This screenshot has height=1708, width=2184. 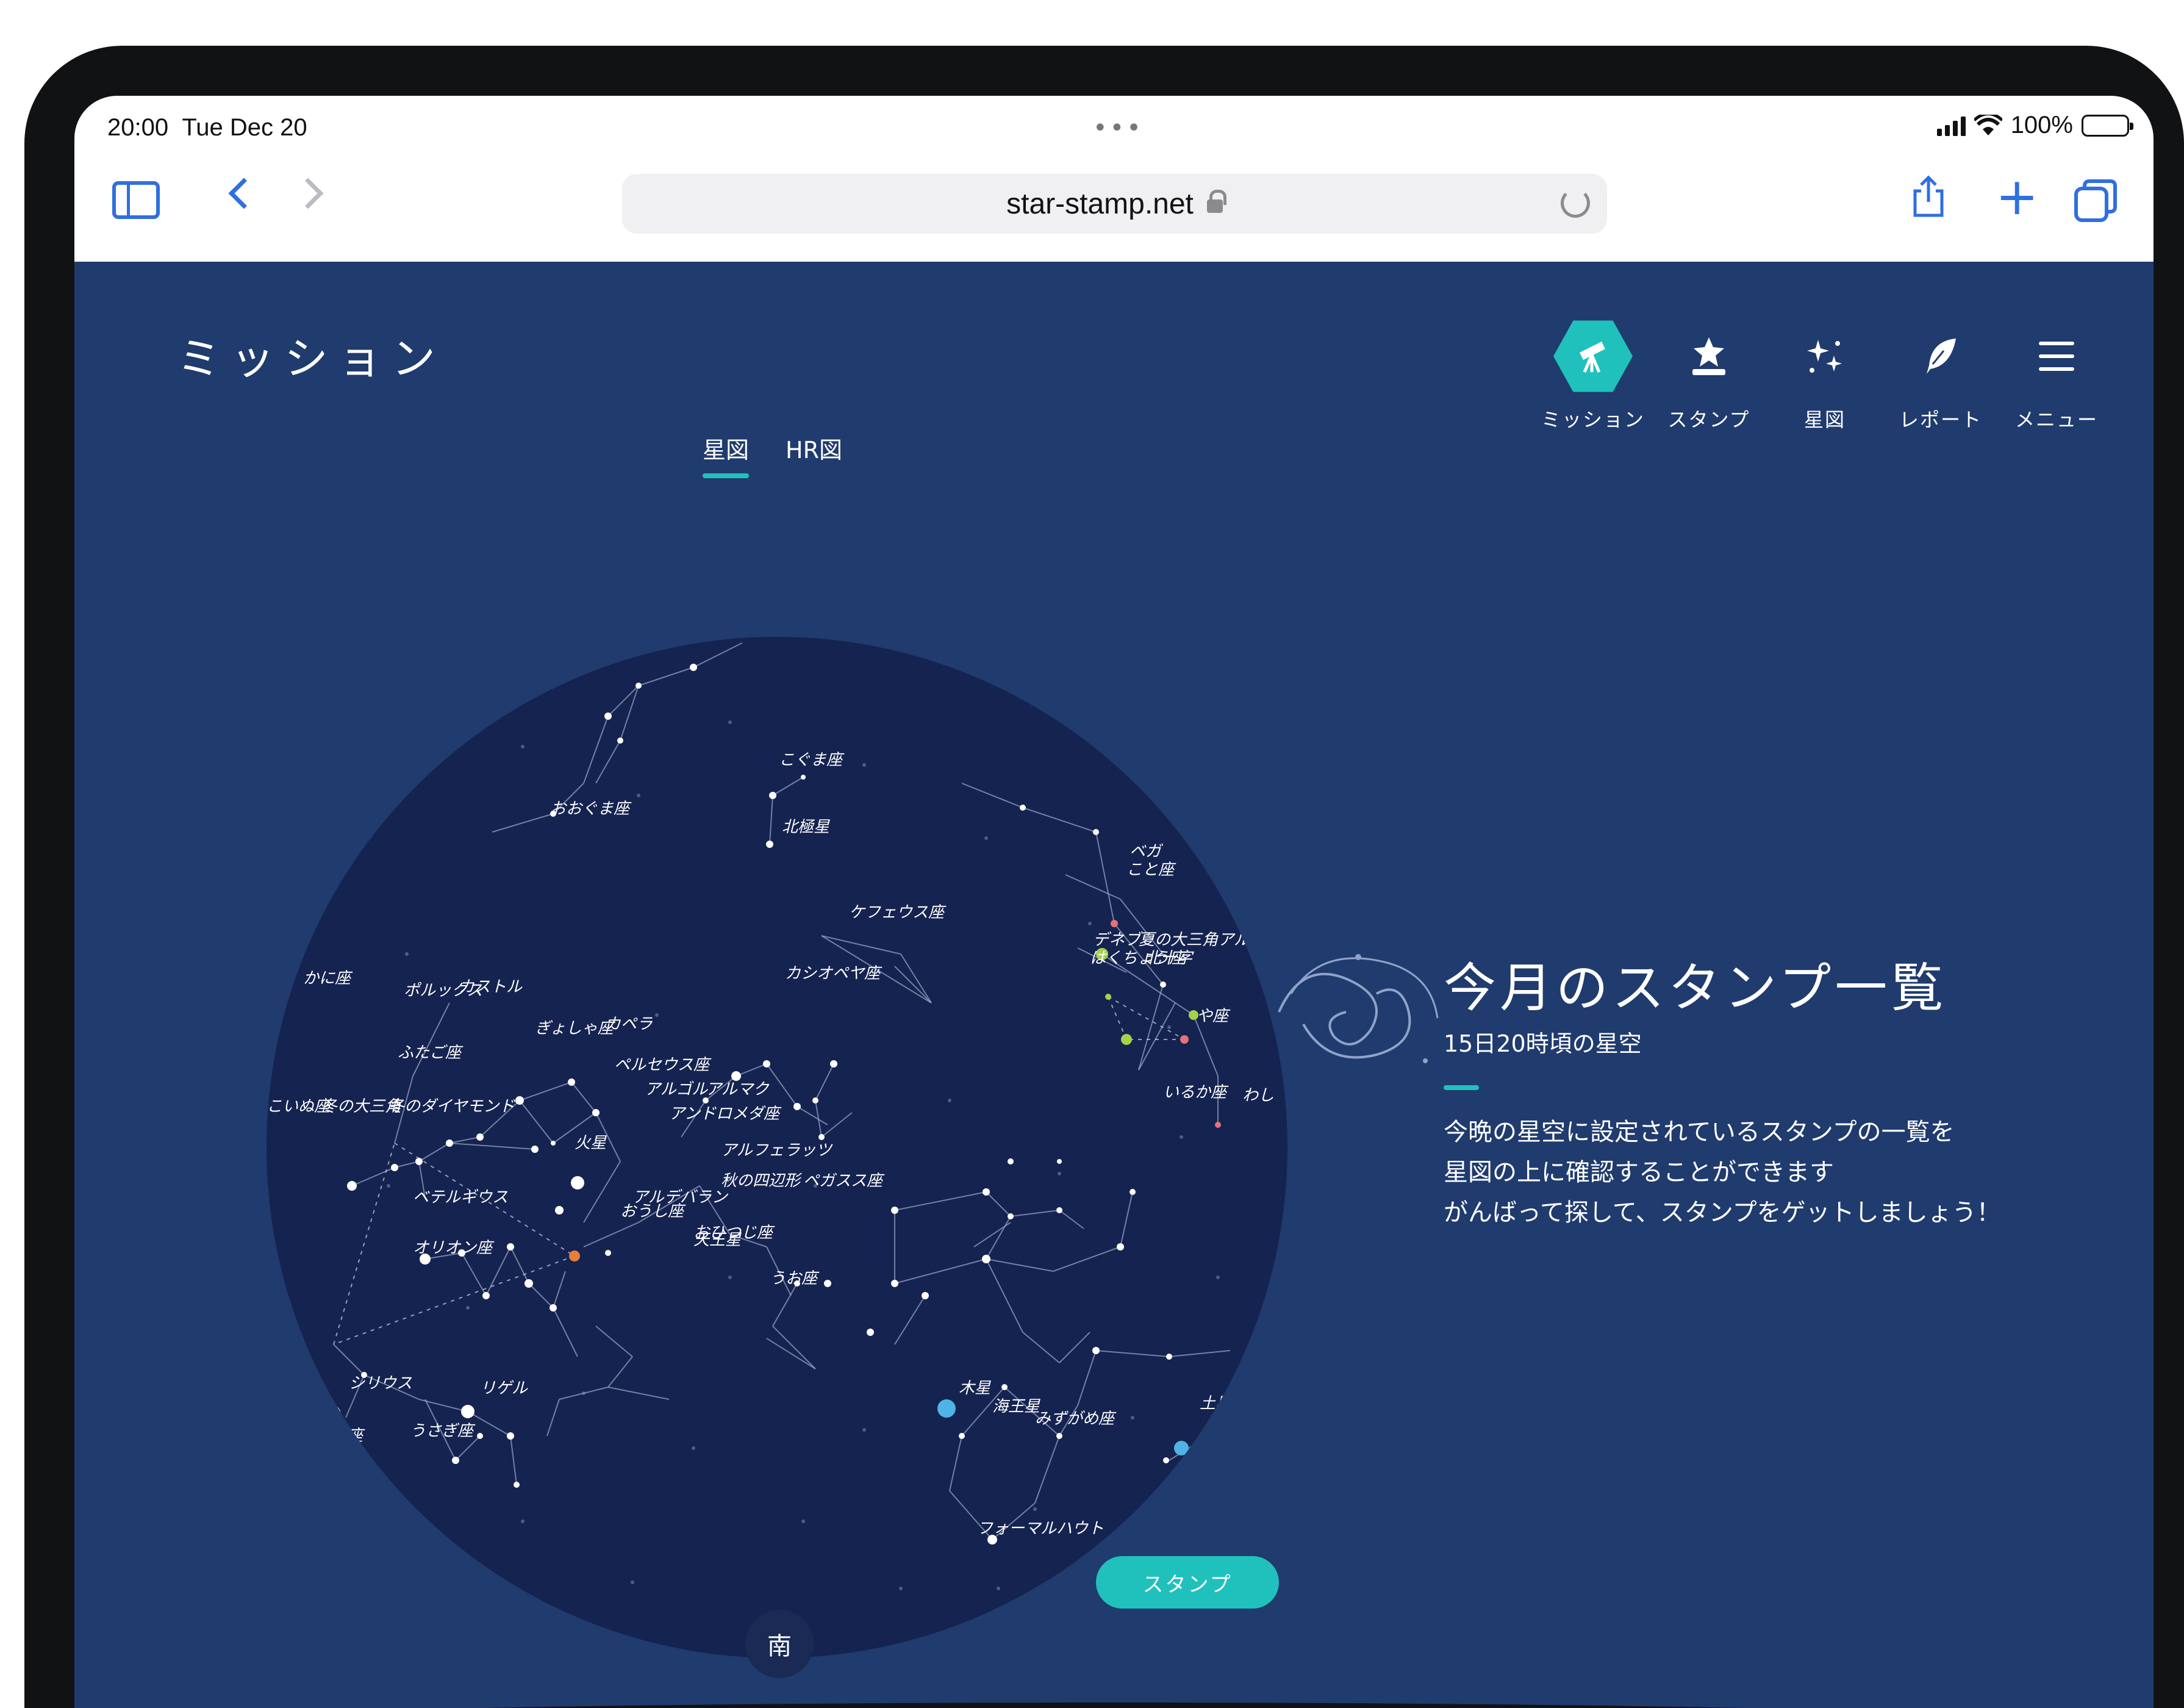 I want to click on map-label: ペルセウス座, so click(x=663, y=1065).